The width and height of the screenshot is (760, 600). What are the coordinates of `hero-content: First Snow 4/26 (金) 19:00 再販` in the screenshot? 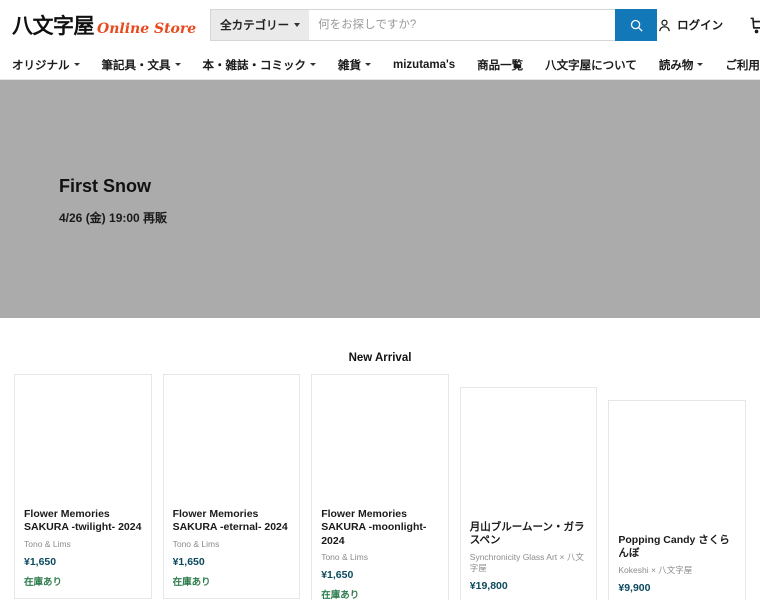 It's located at (113, 201).